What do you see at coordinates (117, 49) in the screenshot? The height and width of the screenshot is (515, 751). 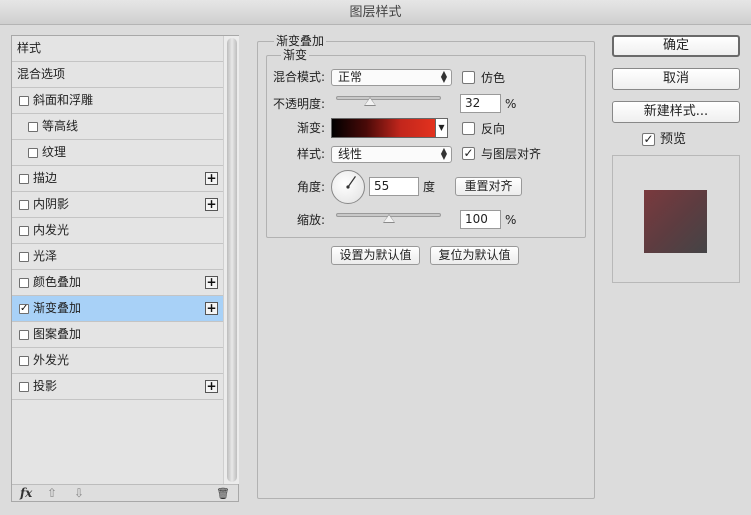 I see `style-list-item-styles: 样式` at bounding box center [117, 49].